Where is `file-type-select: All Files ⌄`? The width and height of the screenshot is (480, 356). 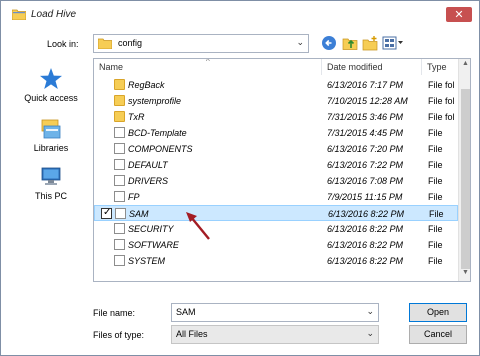
file-type-select: All Files ⌄ is located at coordinates (275, 334).